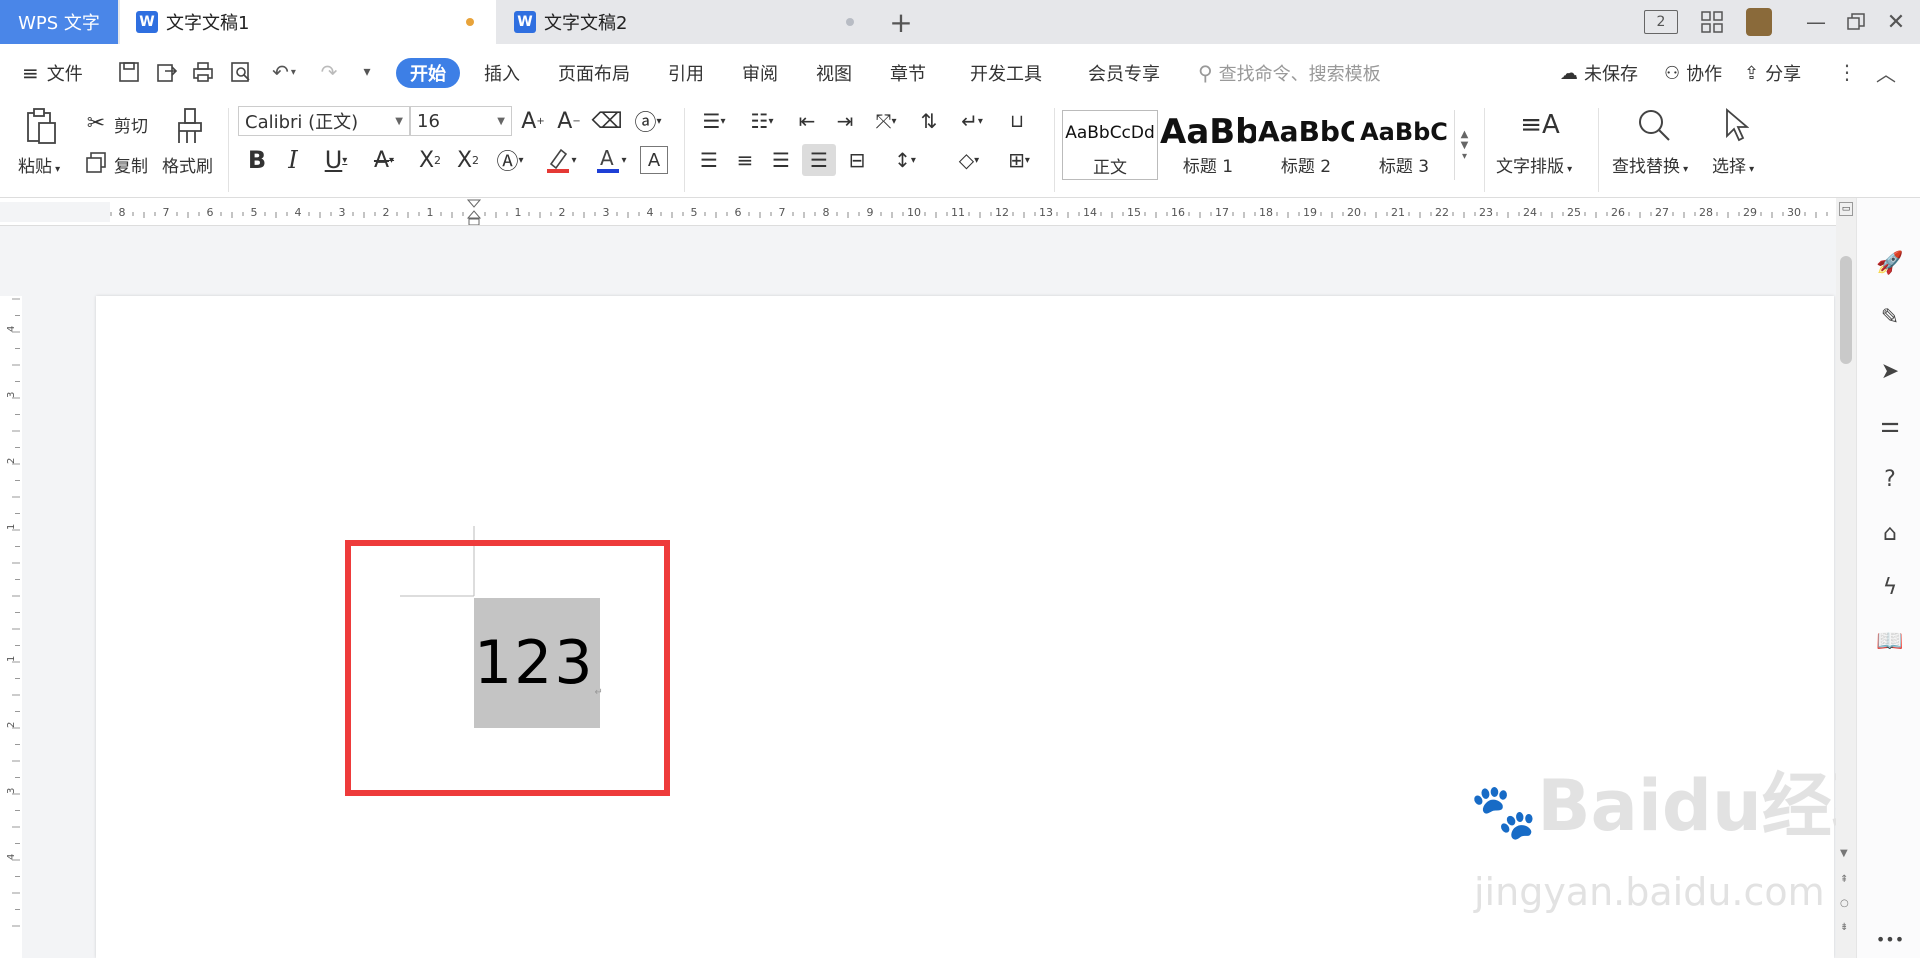 Image resolution: width=1920 pixels, height=958 pixels. Describe the element at coordinates (131, 164) in the screenshot. I see `copy-button: 复制` at that location.